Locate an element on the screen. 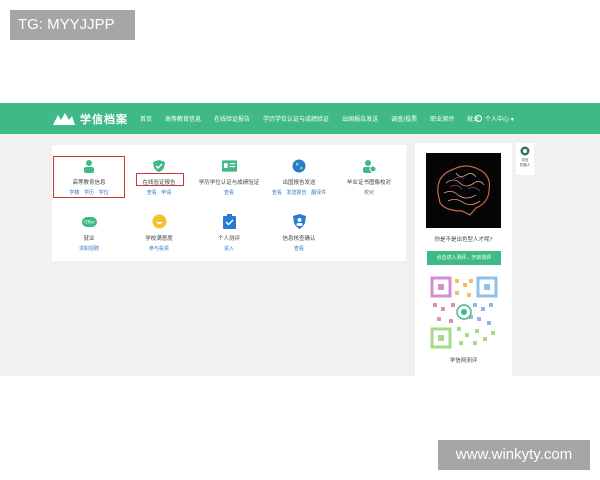 The height and width of the screenshot is (480, 600). user-center-menu: 个人中心 ▾ is located at coordinates (494, 118).